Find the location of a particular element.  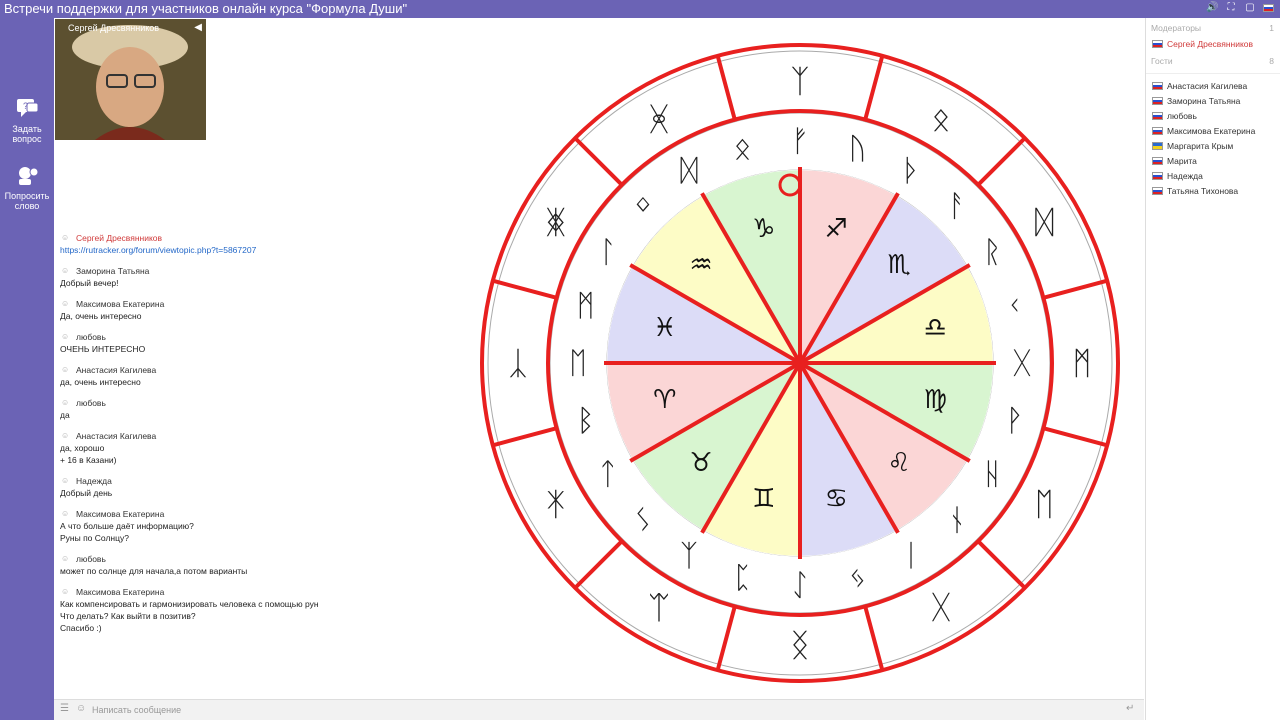

outer-rune: ᚷ is located at coordinates (940, 607).